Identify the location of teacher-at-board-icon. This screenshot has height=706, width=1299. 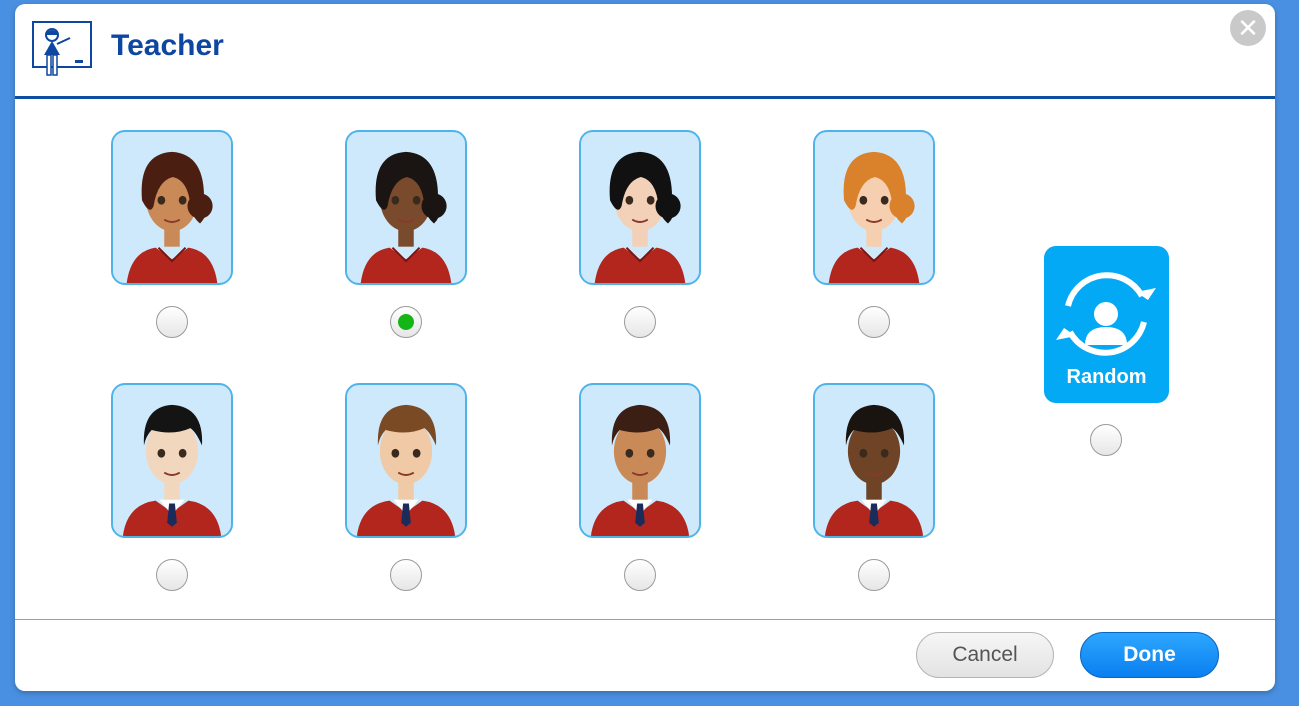
(62, 51).